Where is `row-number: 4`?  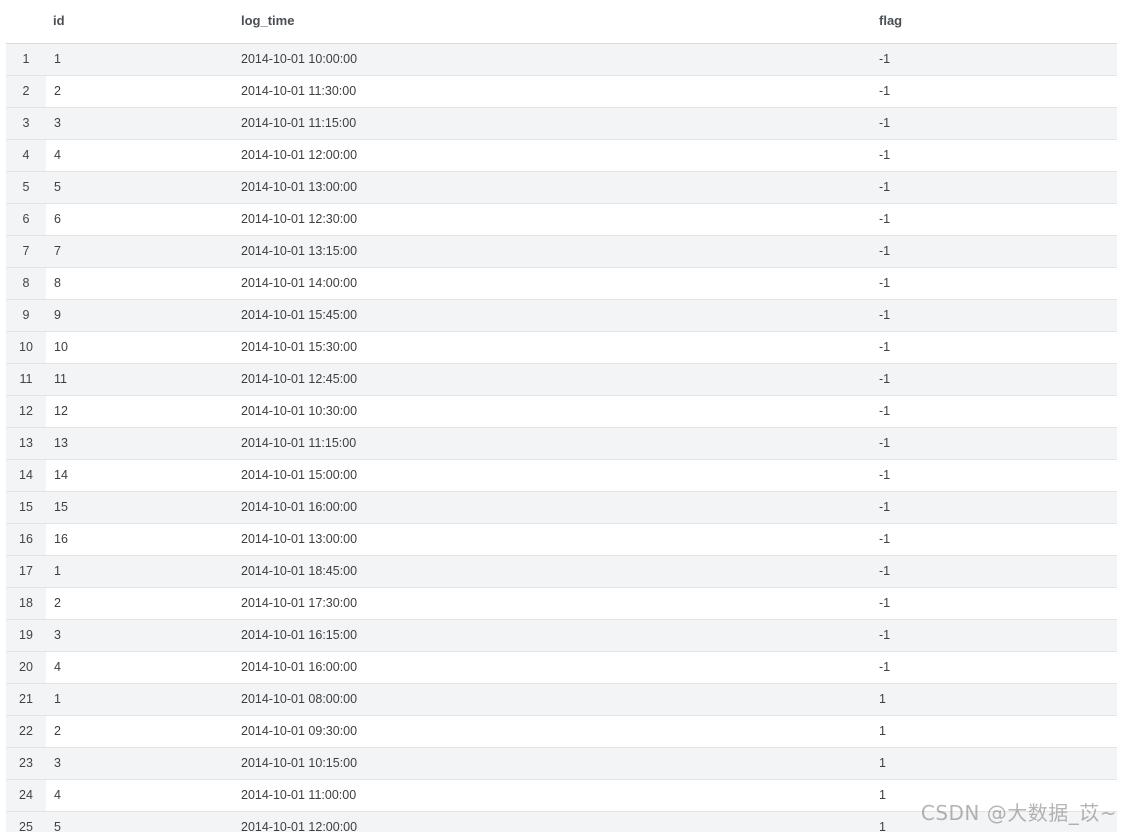
row-number: 4 is located at coordinates (26, 155).